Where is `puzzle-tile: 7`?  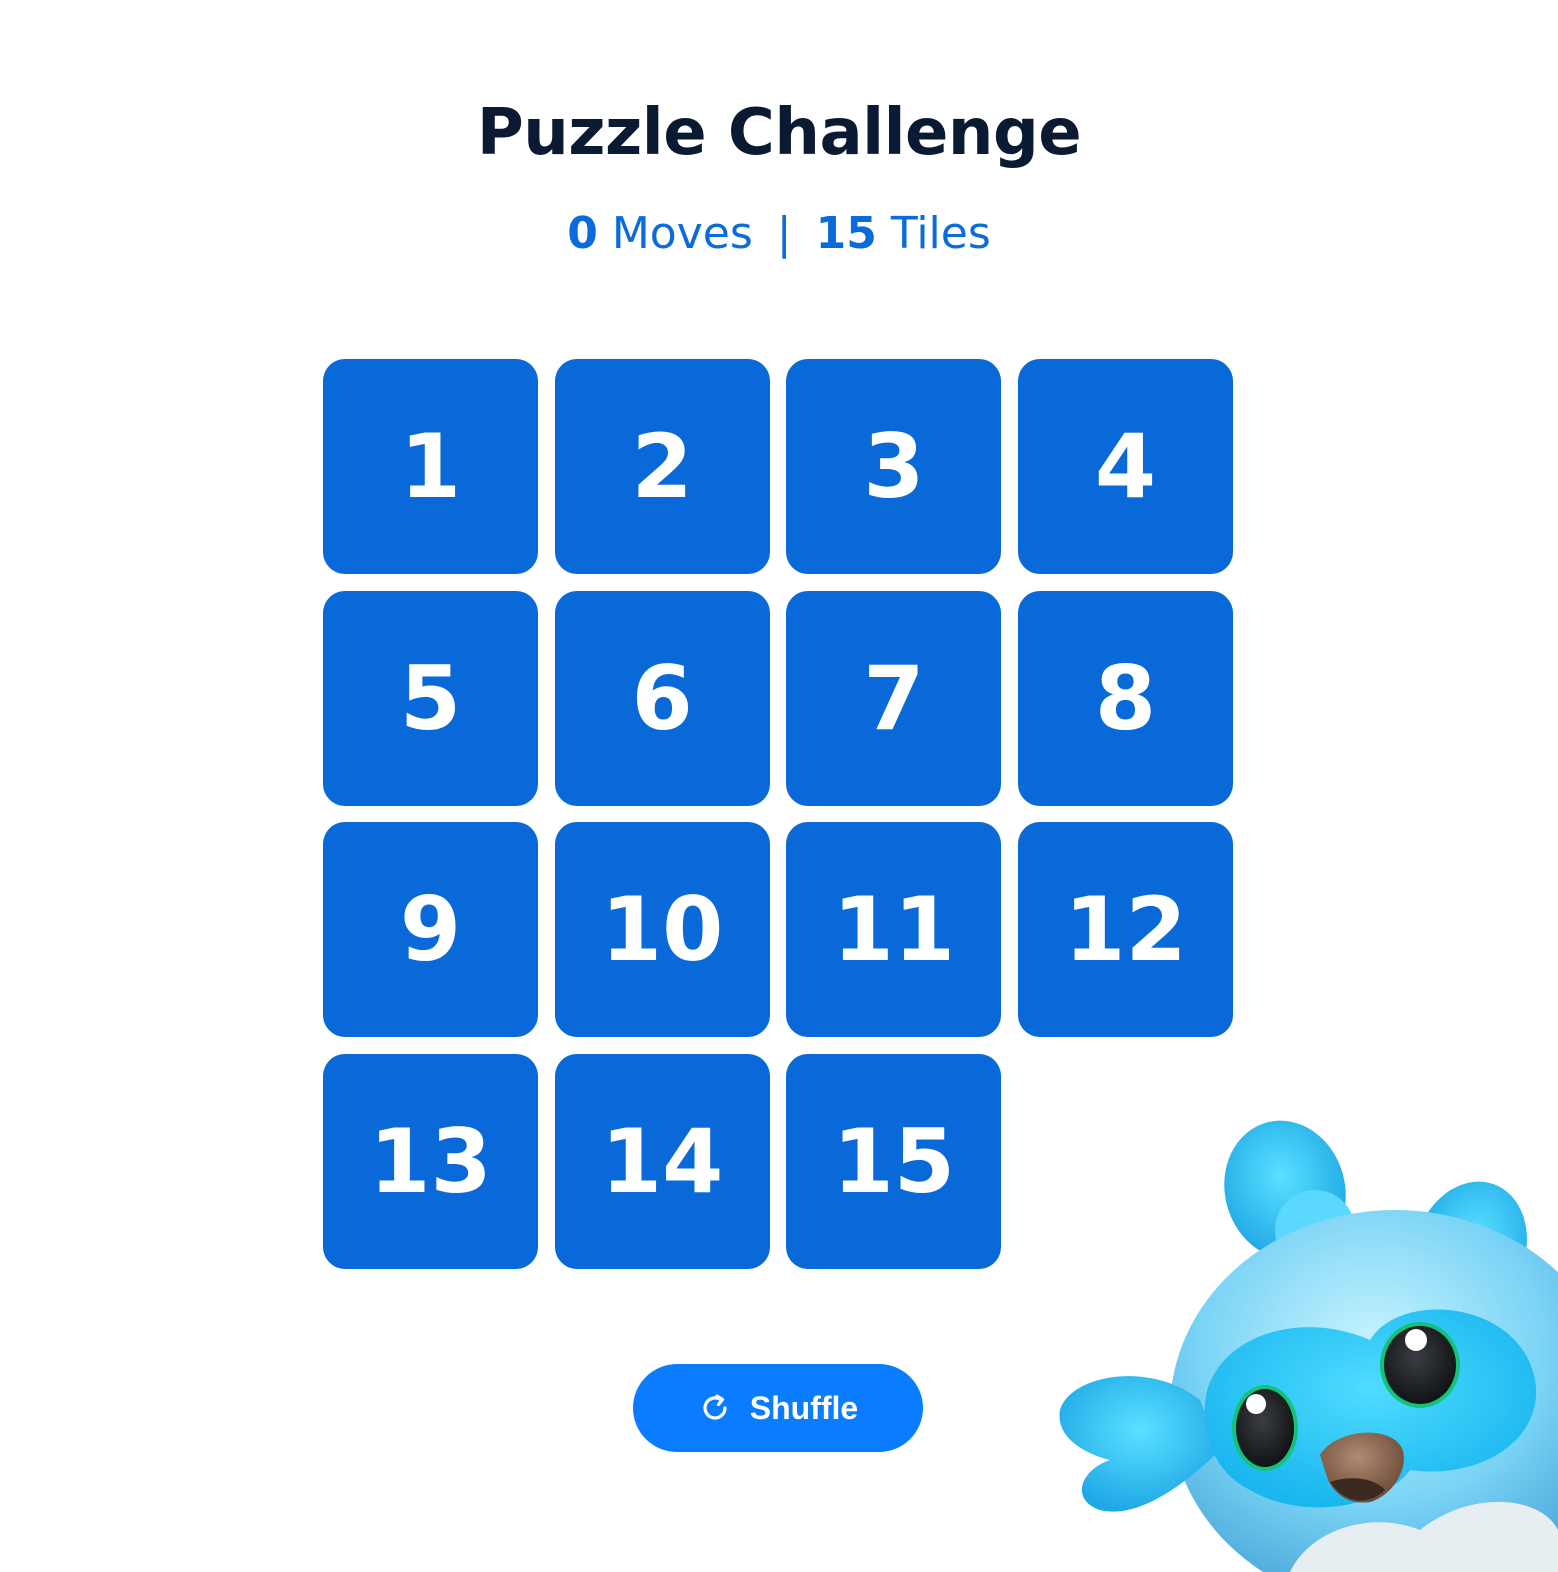
puzzle-tile: 7 is located at coordinates (894, 698).